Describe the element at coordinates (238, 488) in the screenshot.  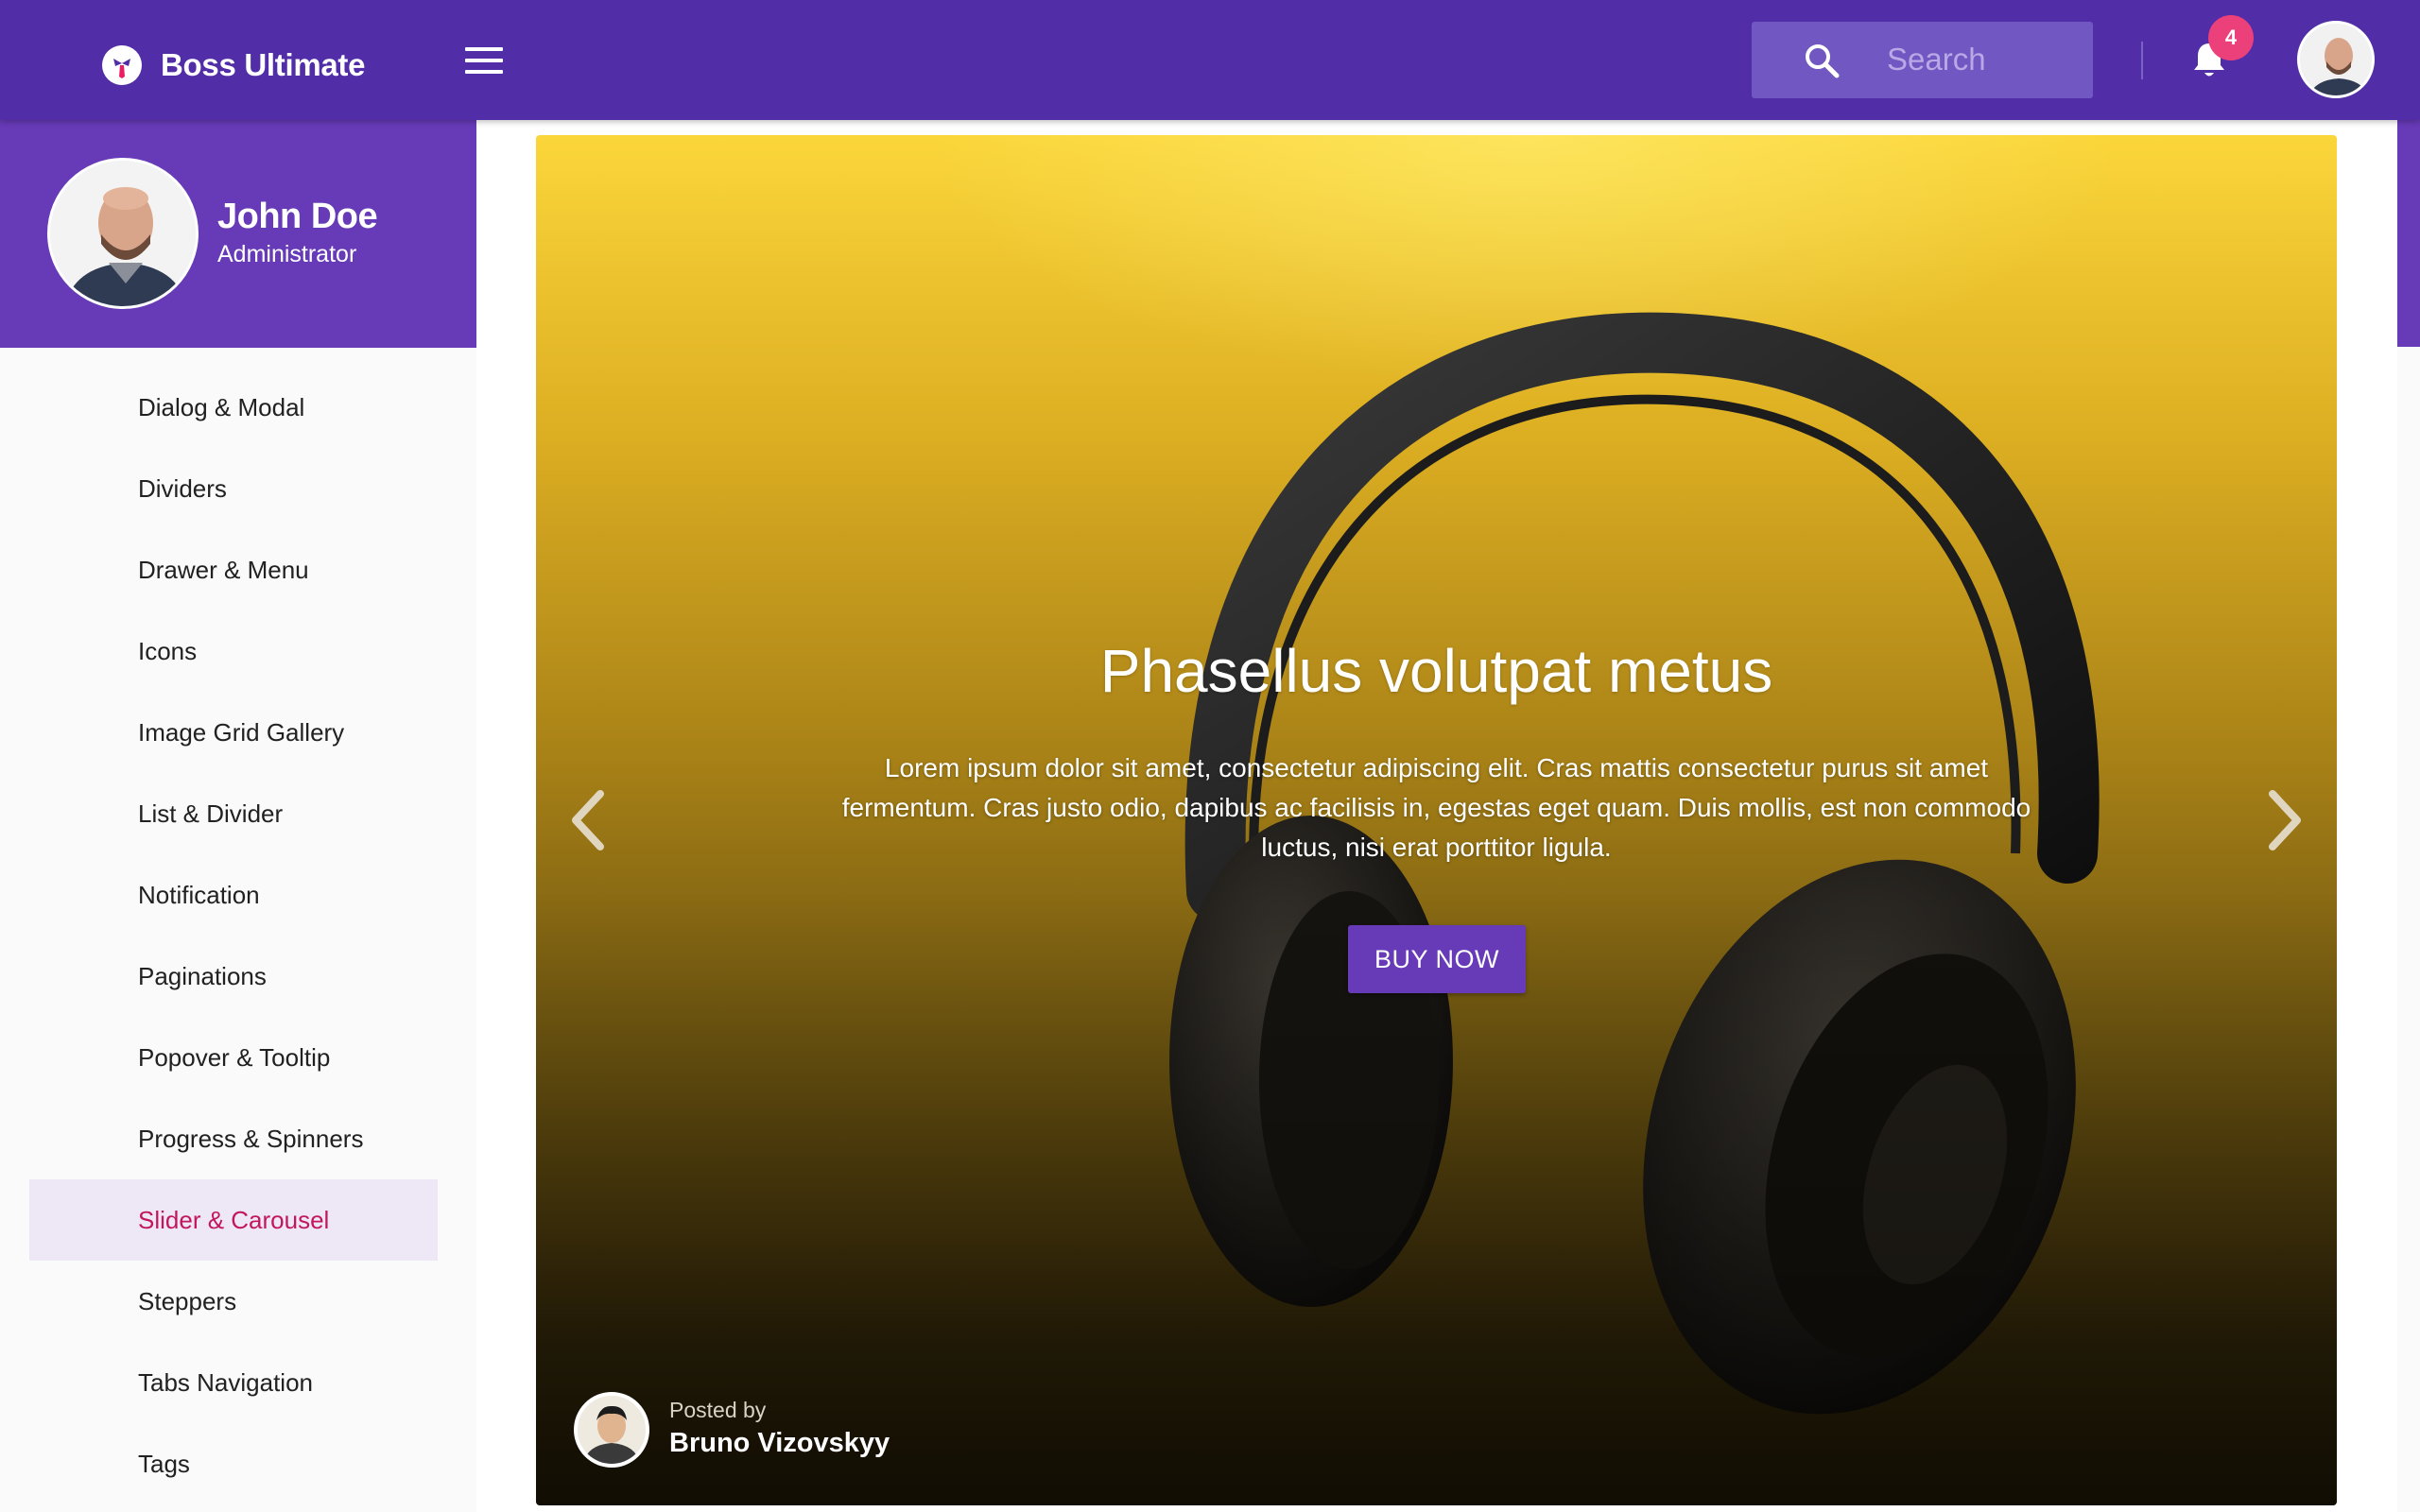
I see `sidebar-item-dividers: Dividers` at that location.